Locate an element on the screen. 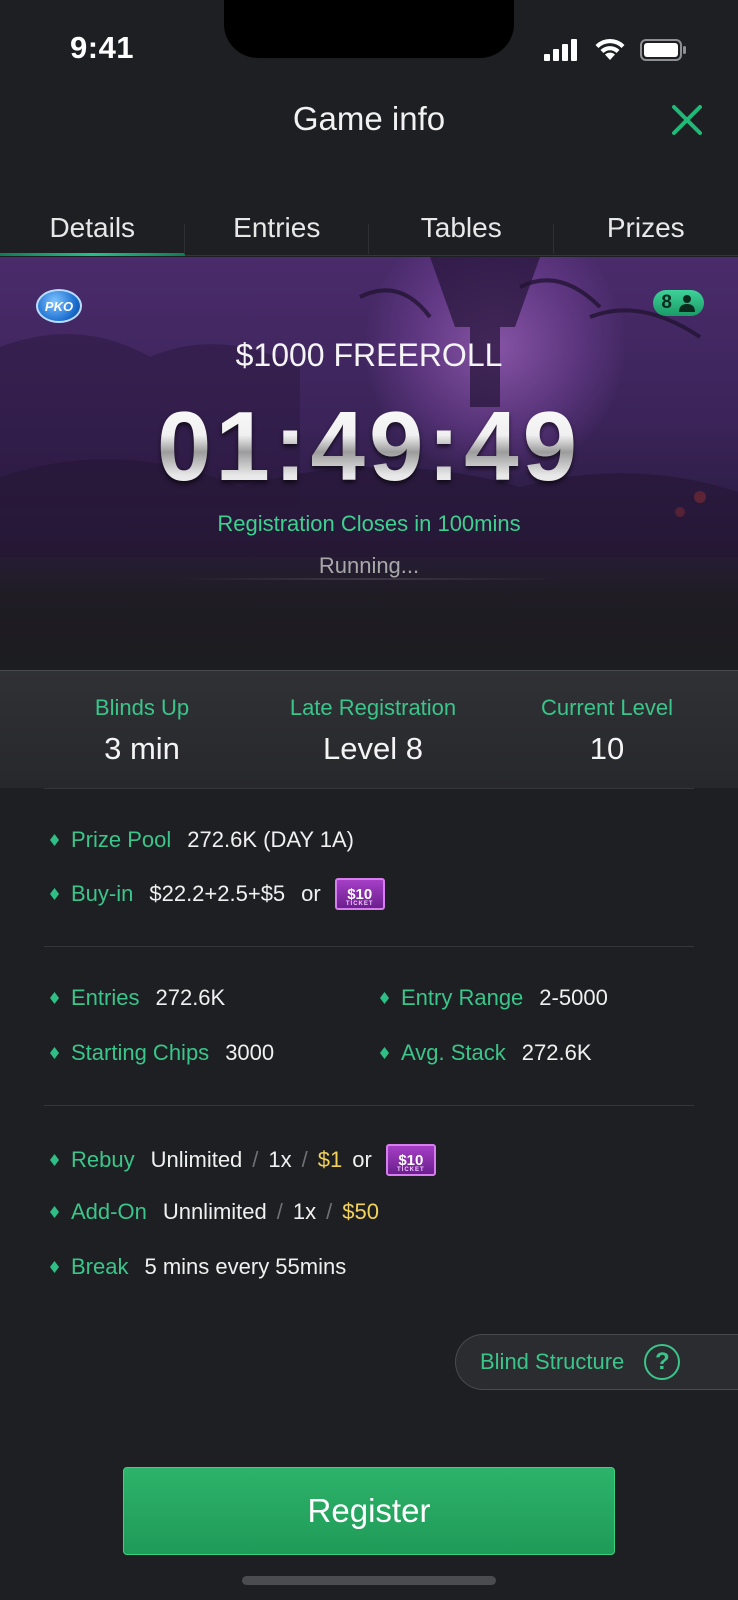 This screenshot has width=738, height=1600. tournament-name: $1000 FREEROLL is located at coordinates (369, 355).